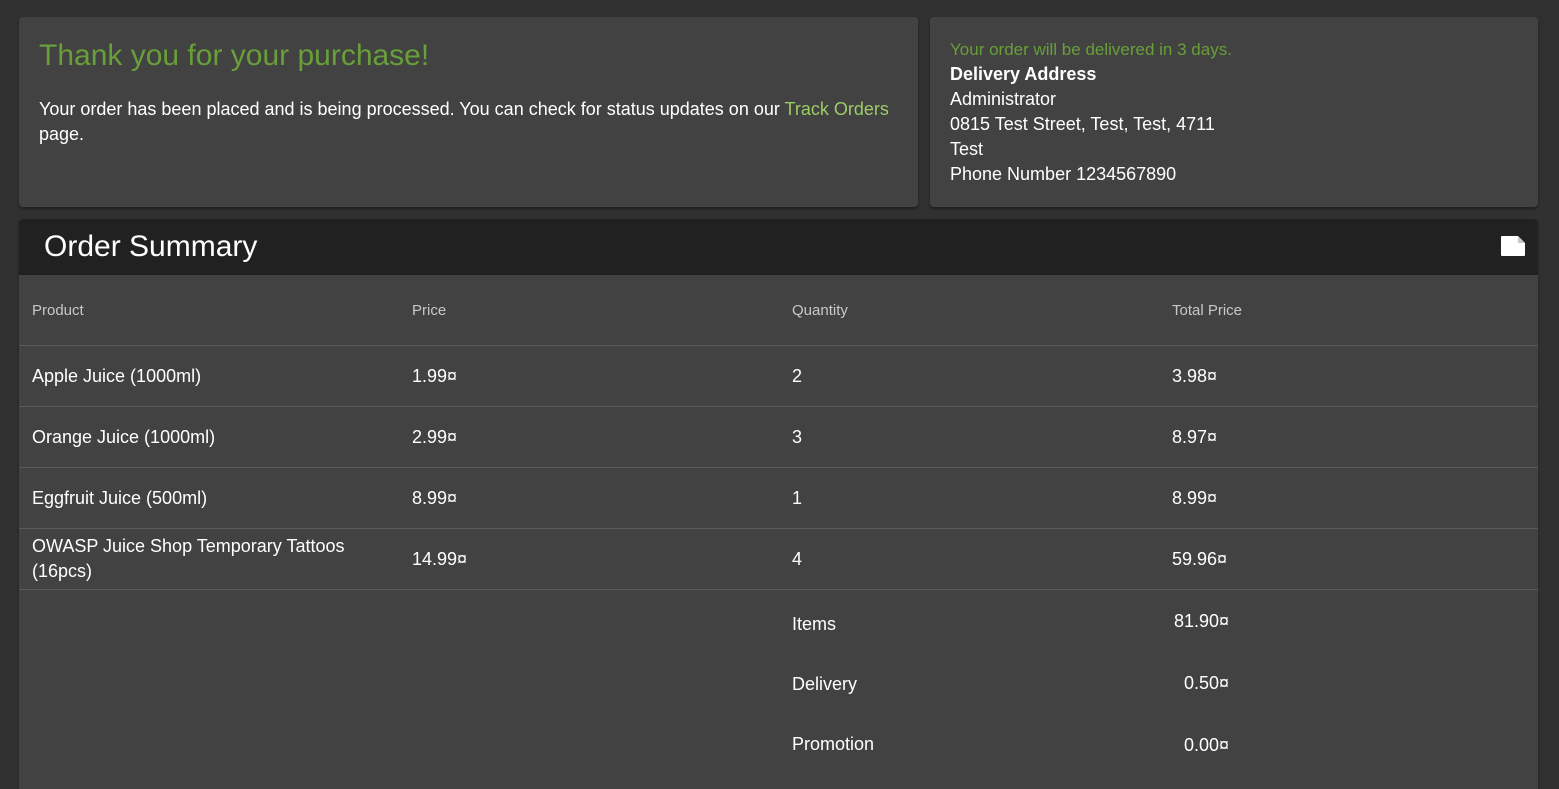 The height and width of the screenshot is (789, 1559). What do you see at coordinates (1348, 498) in the screenshot?
I see `total-price-cell: 8.99¤` at bounding box center [1348, 498].